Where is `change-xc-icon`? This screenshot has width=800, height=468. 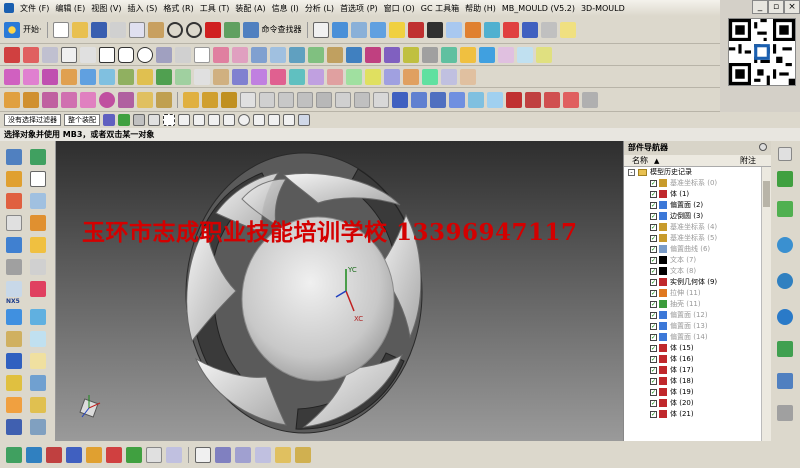
change-xc-icon is located at coordinates (114, 454).